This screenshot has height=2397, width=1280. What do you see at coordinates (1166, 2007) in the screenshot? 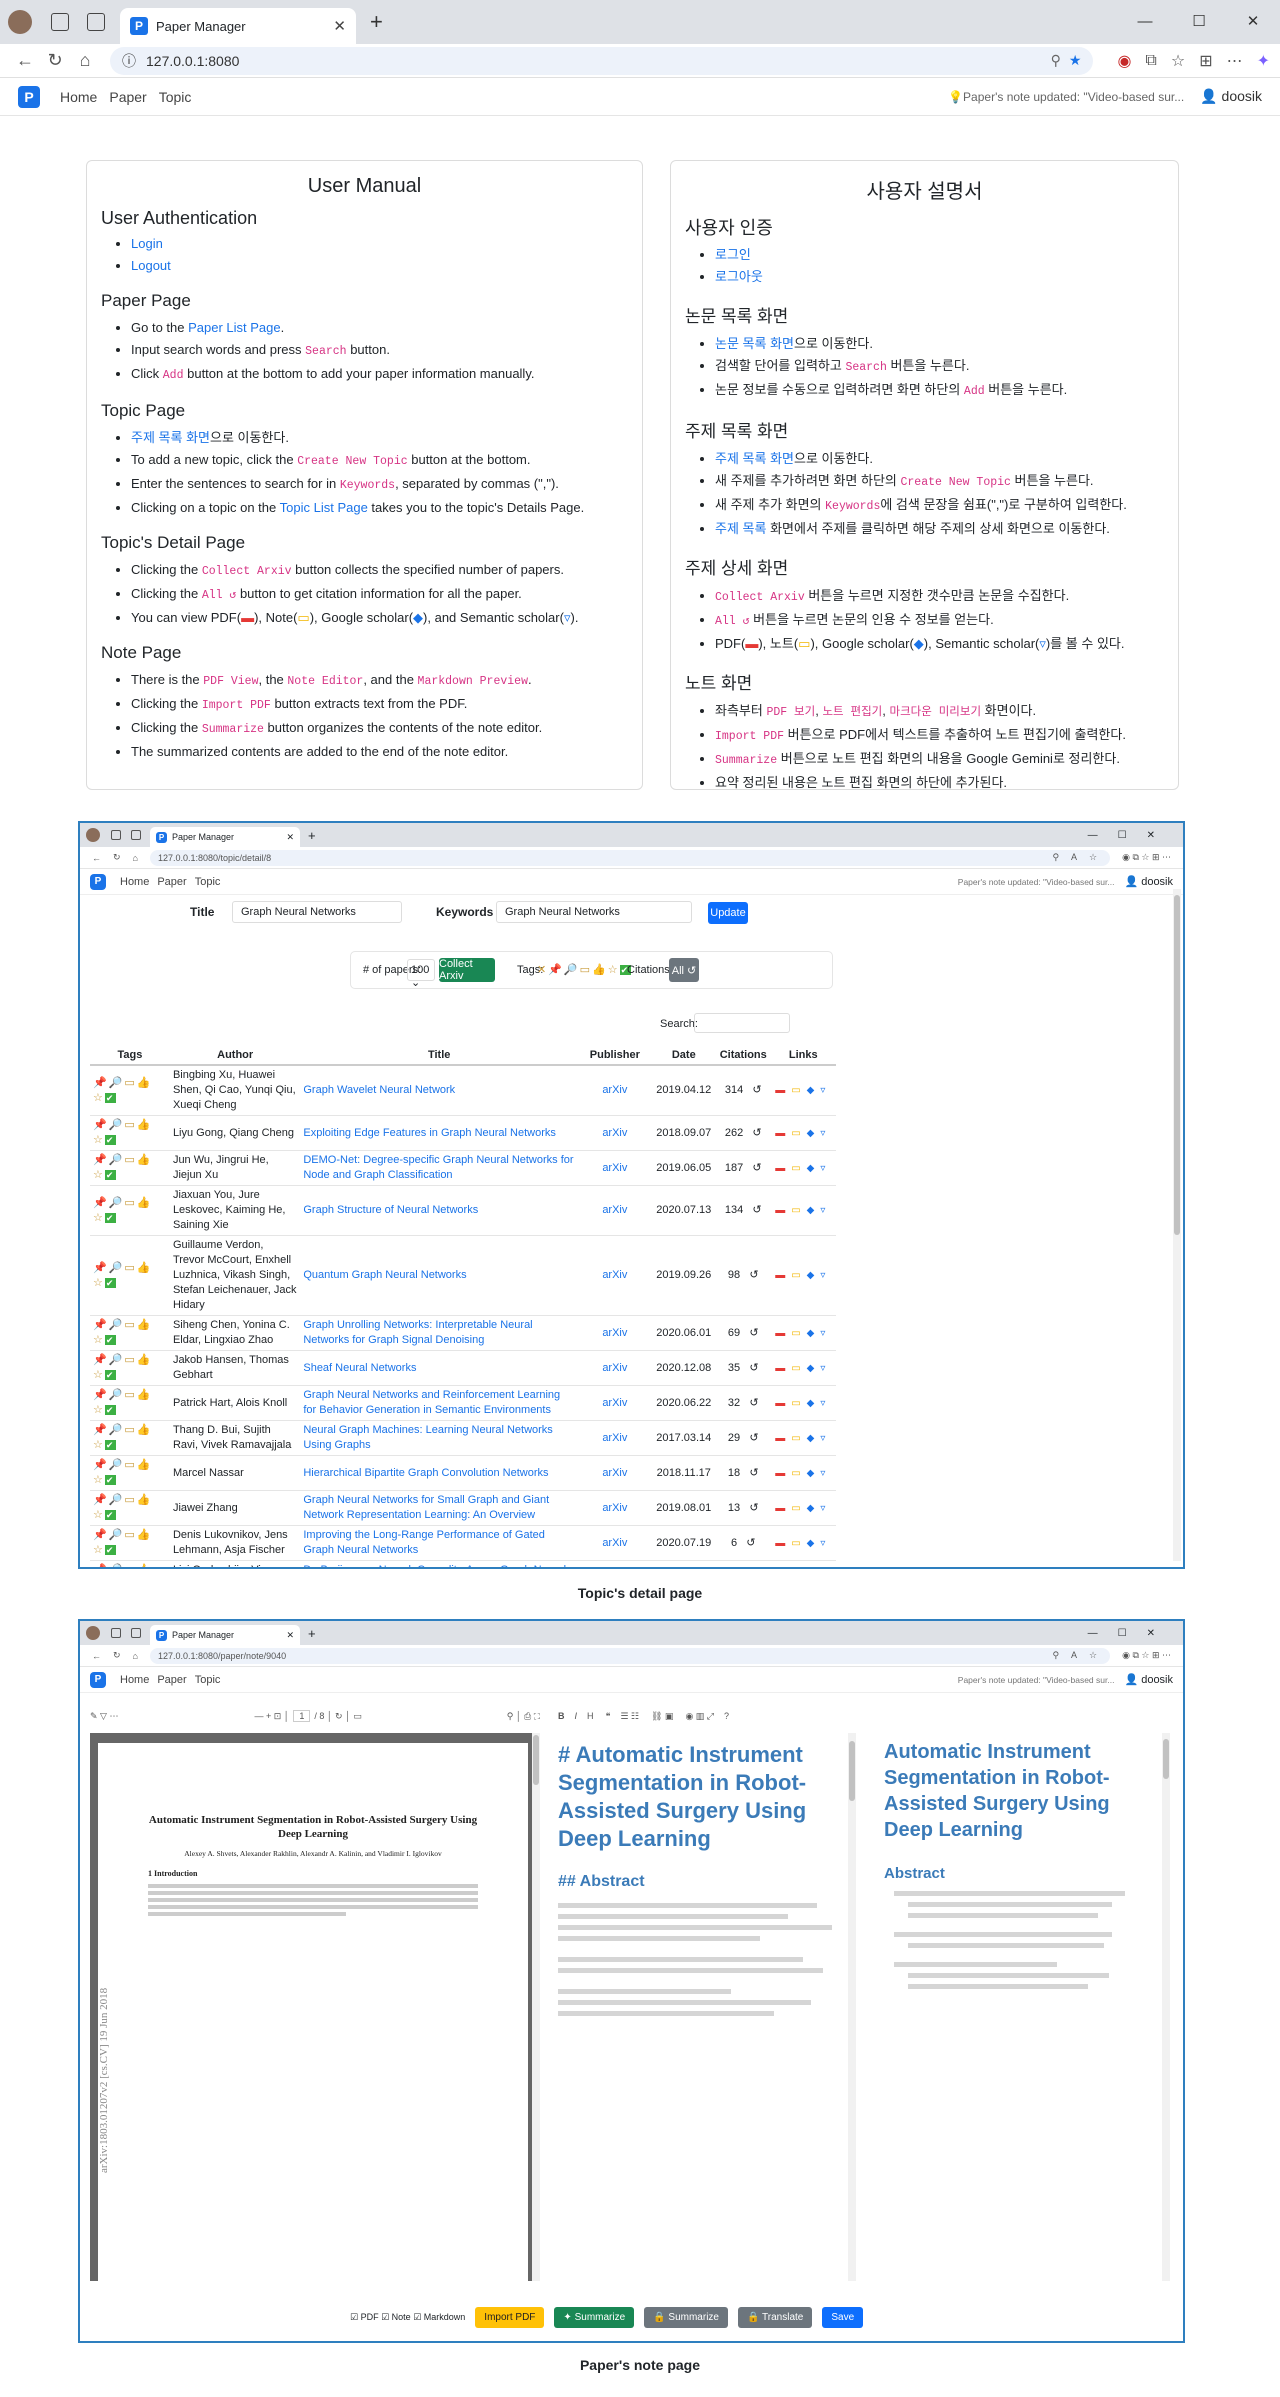
I see `preview-scrollbar` at bounding box center [1166, 2007].